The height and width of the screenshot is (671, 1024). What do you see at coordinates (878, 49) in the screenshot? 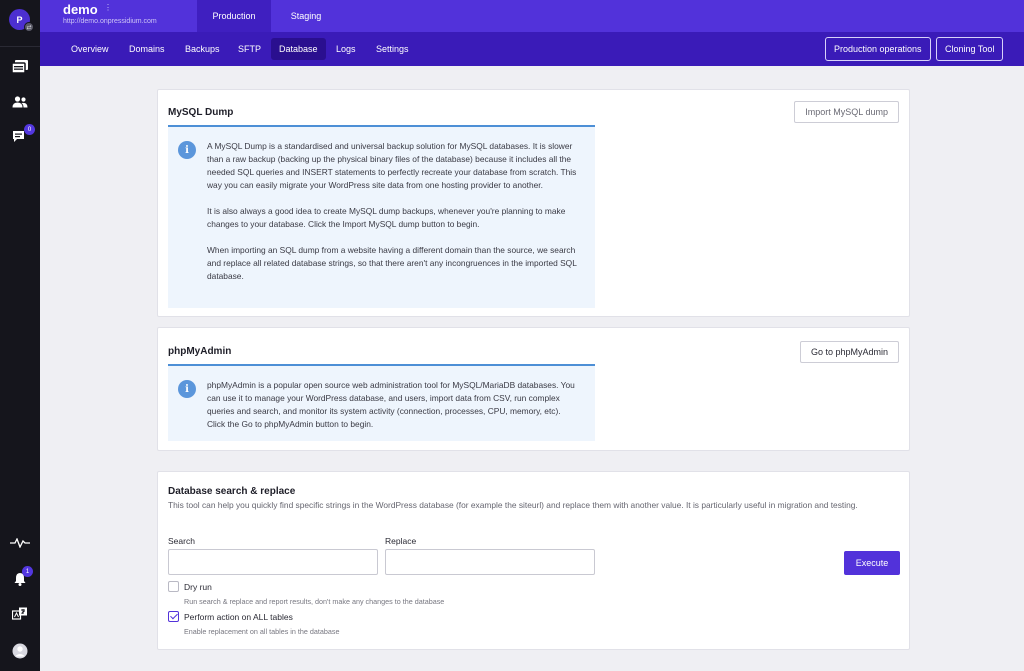
I see `production-operations-button: Production operations` at bounding box center [878, 49].